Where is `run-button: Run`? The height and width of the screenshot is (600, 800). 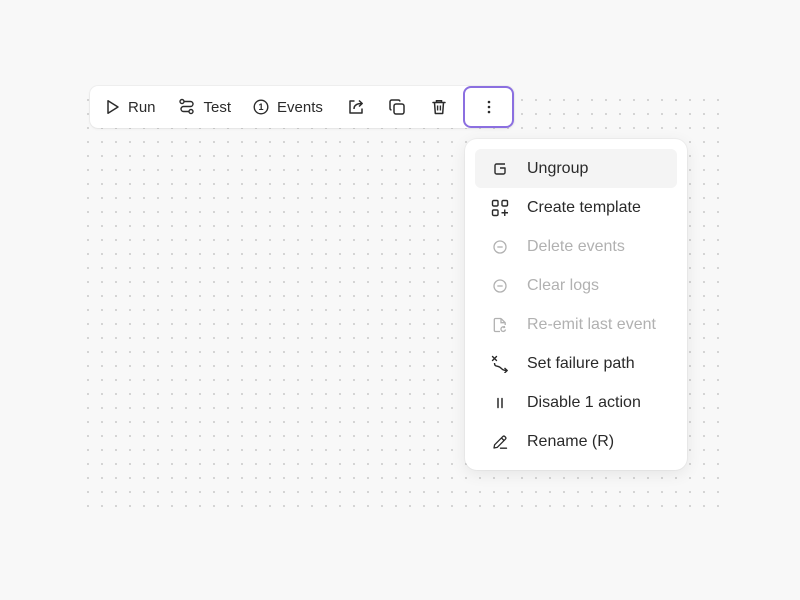
run-button: Run is located at coordinates (131, 107).